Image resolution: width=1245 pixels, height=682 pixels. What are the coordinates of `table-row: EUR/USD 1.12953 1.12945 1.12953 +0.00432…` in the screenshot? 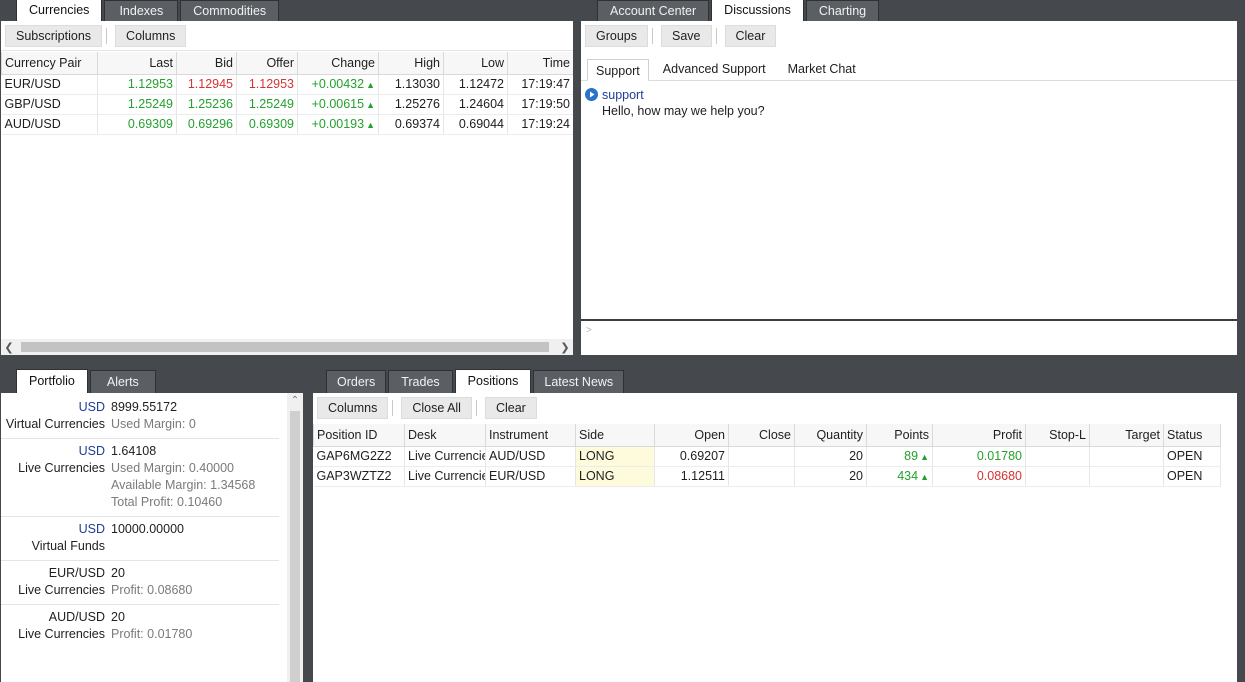 It's located at (287, 84).